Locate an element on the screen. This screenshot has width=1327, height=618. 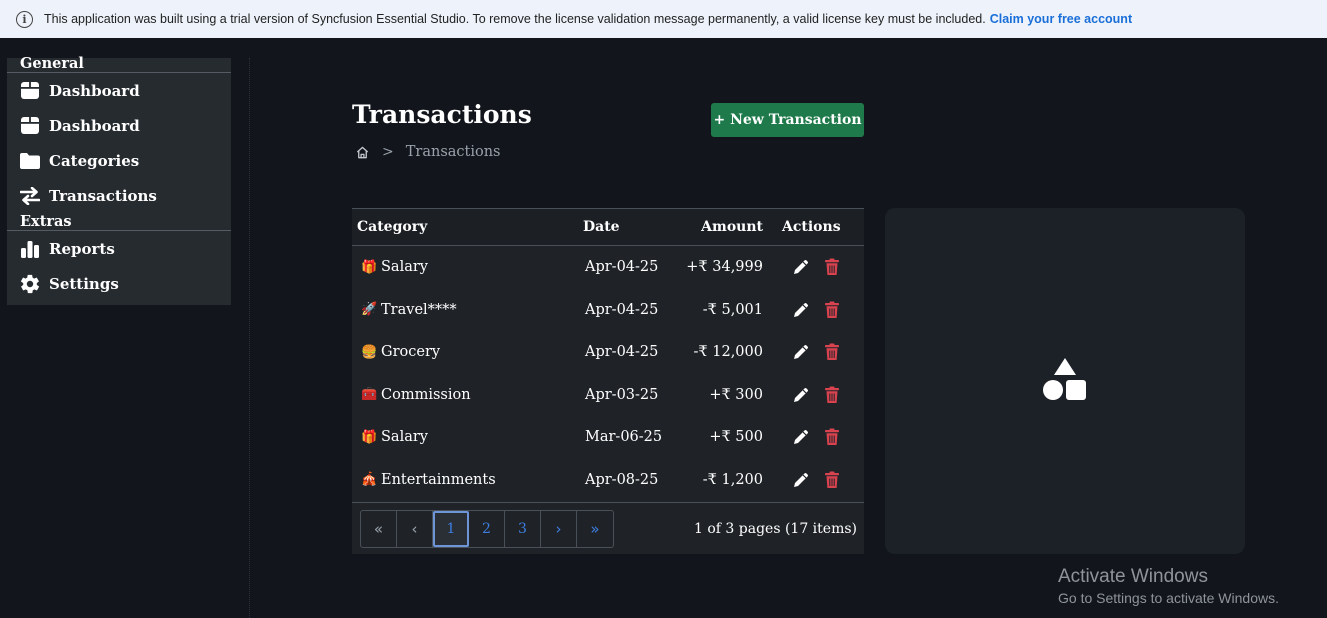
sidebar-item-categories: Categories is located at coordinates (119, 160).